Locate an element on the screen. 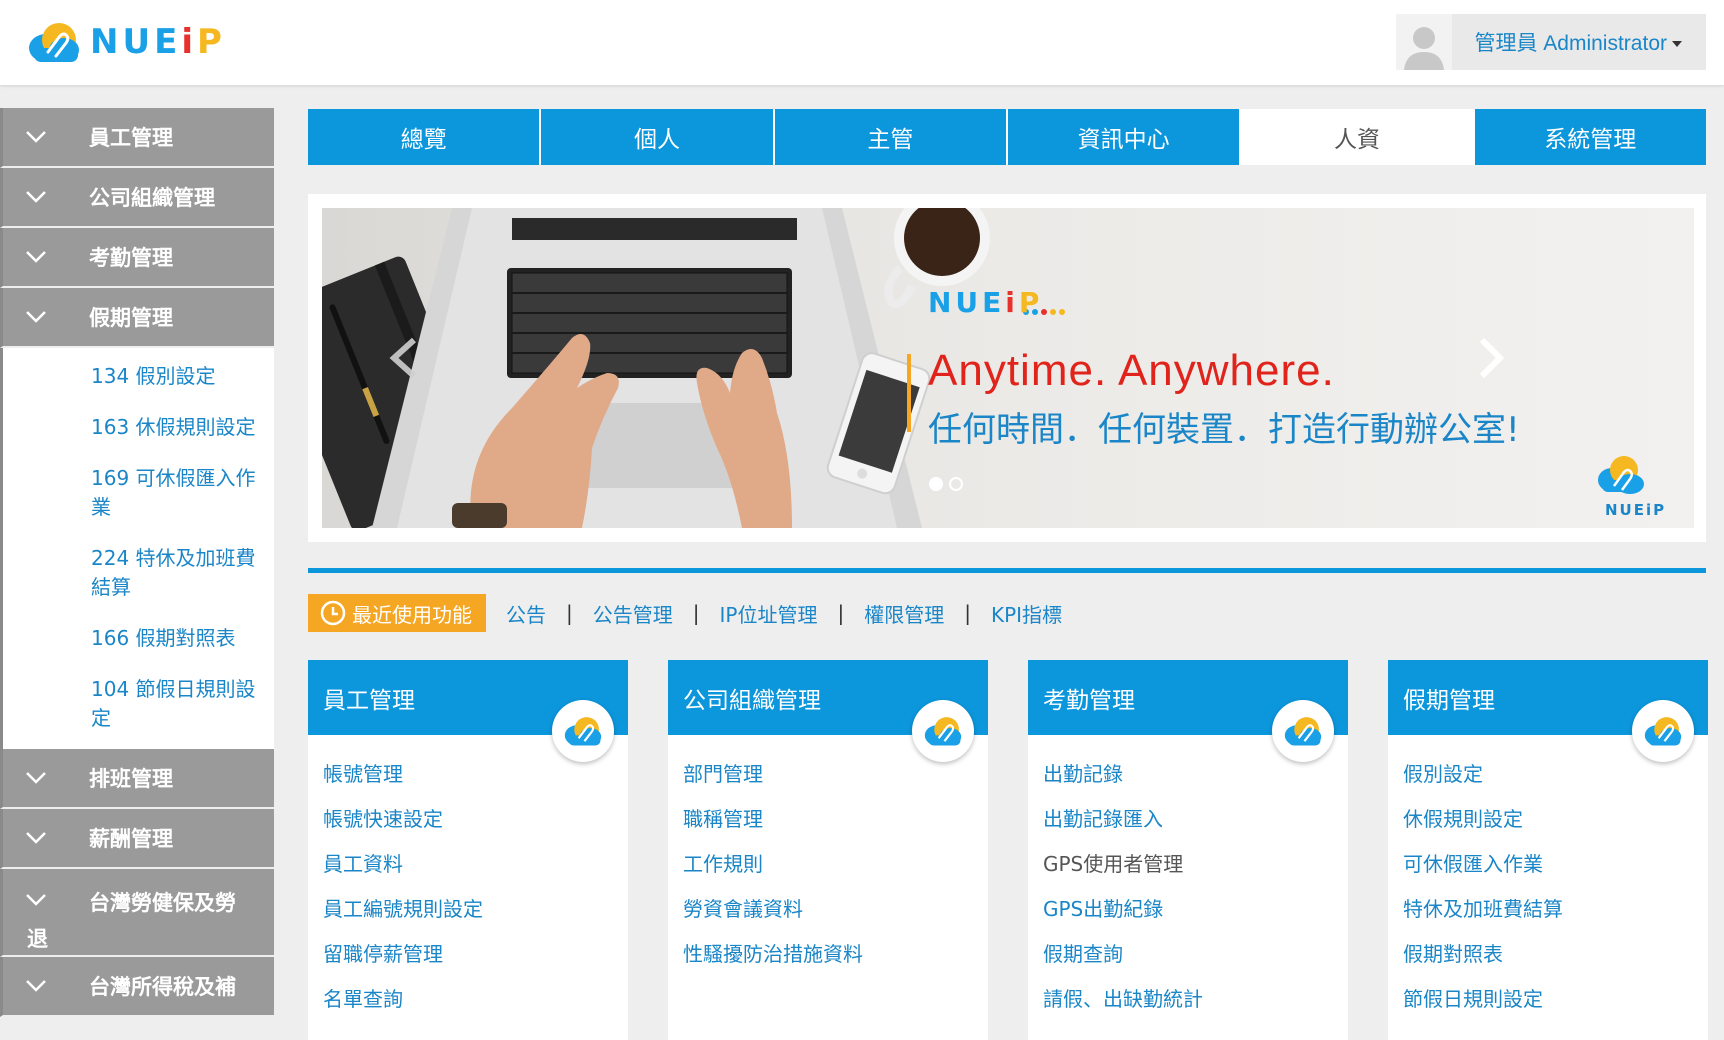 The height and width of the screenshot is (1040, 1724). card-link: 名單查詢 is located at coordinates (475, 1004).